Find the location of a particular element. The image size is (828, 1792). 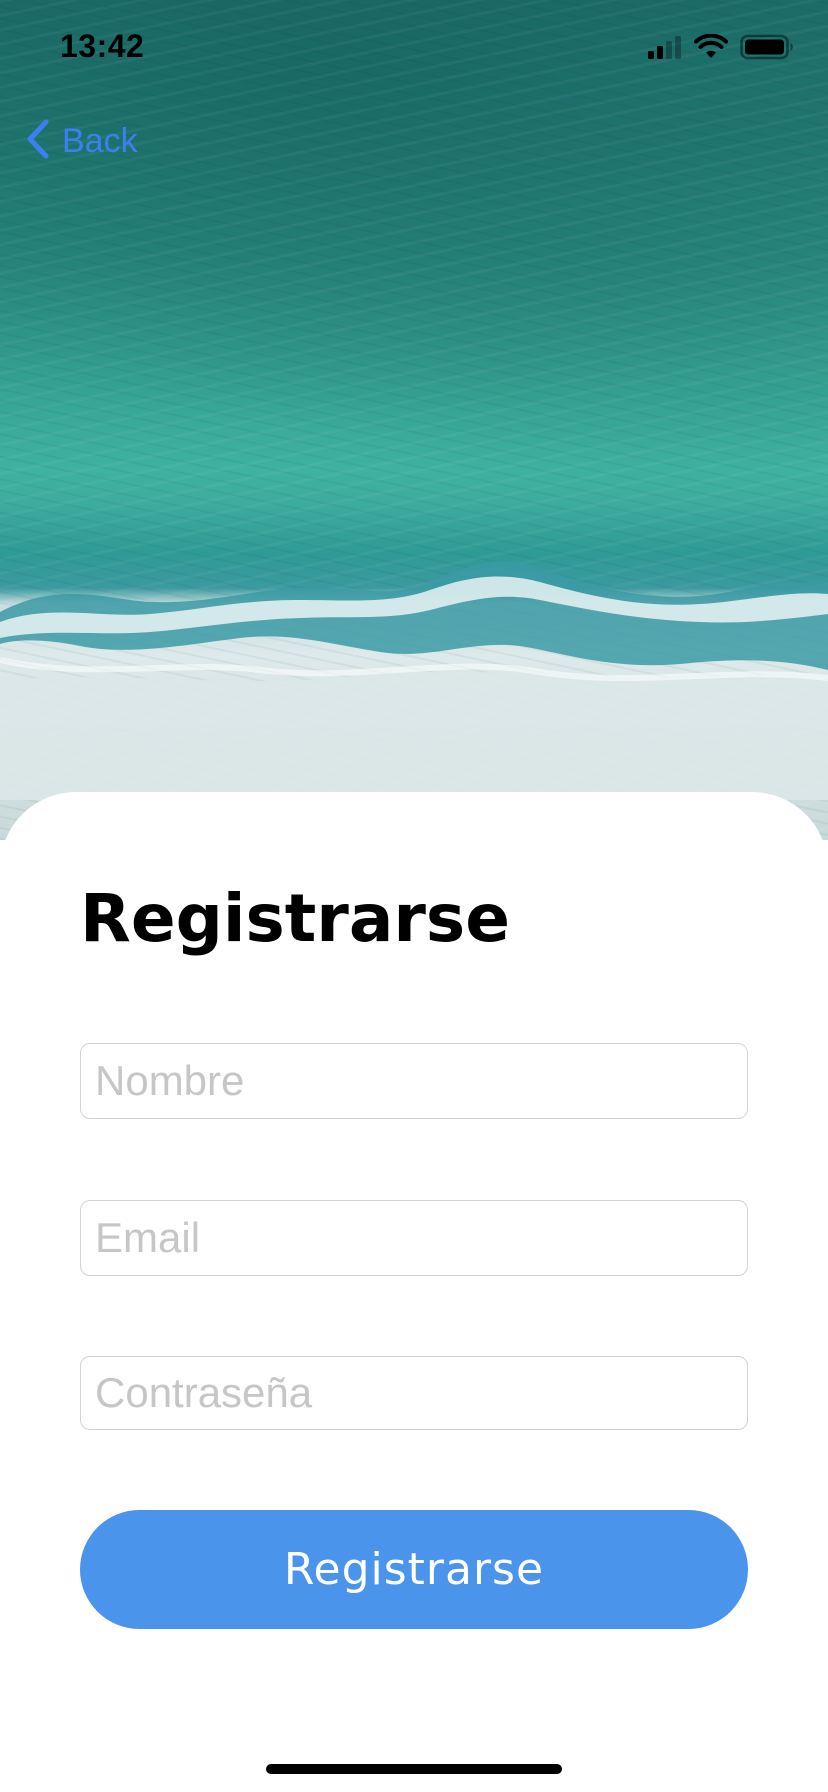

chevron-left-icon is located at coordinates (38, 141).